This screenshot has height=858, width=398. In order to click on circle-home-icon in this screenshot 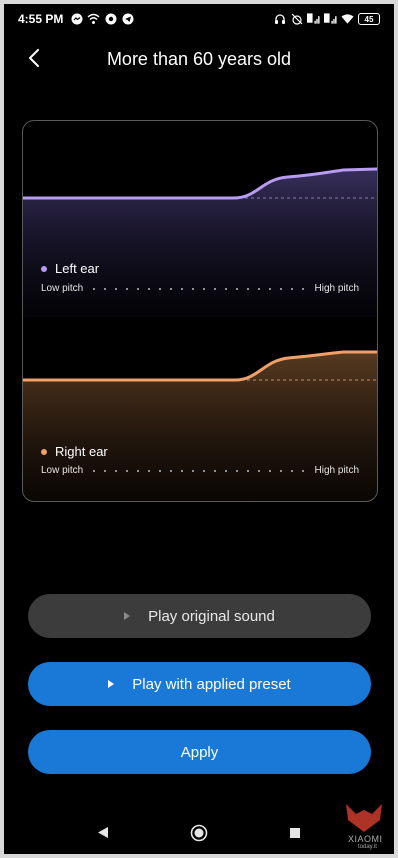, I will do `click(199, 835)`.